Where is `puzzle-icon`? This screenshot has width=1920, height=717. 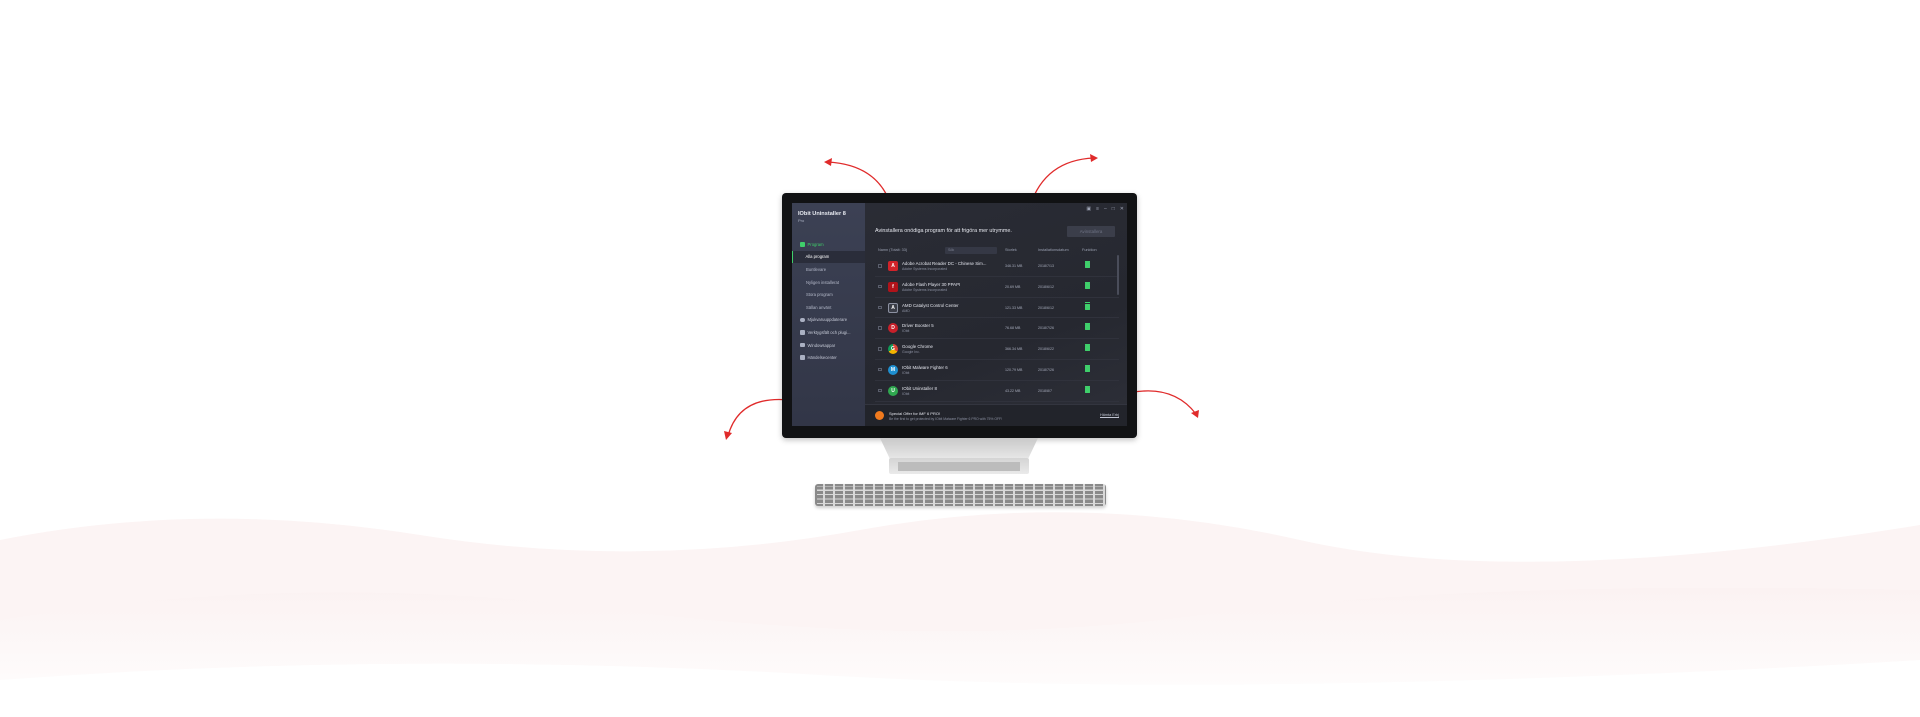 puzzle-icon is located at coordinates (802, 332).